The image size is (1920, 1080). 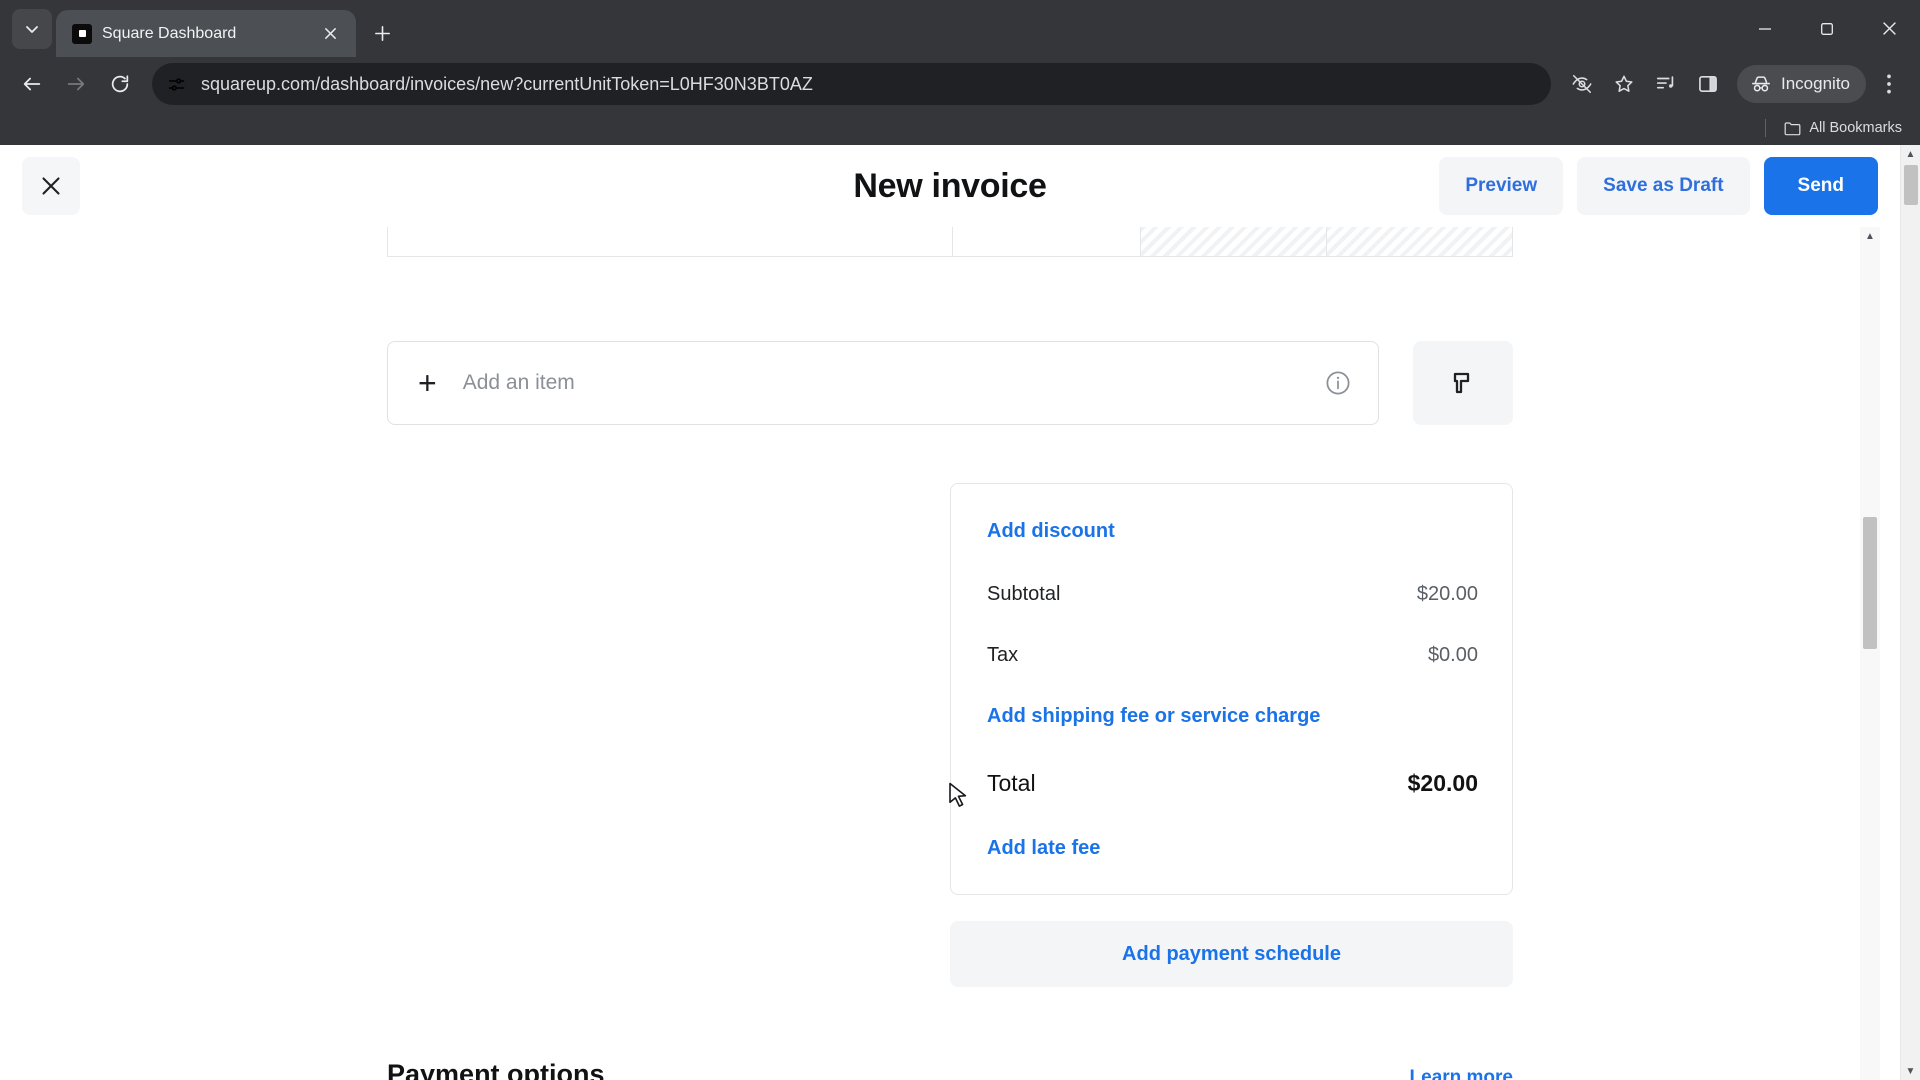 I want to click on window-maximize-button, so click(x=1827, y=28).